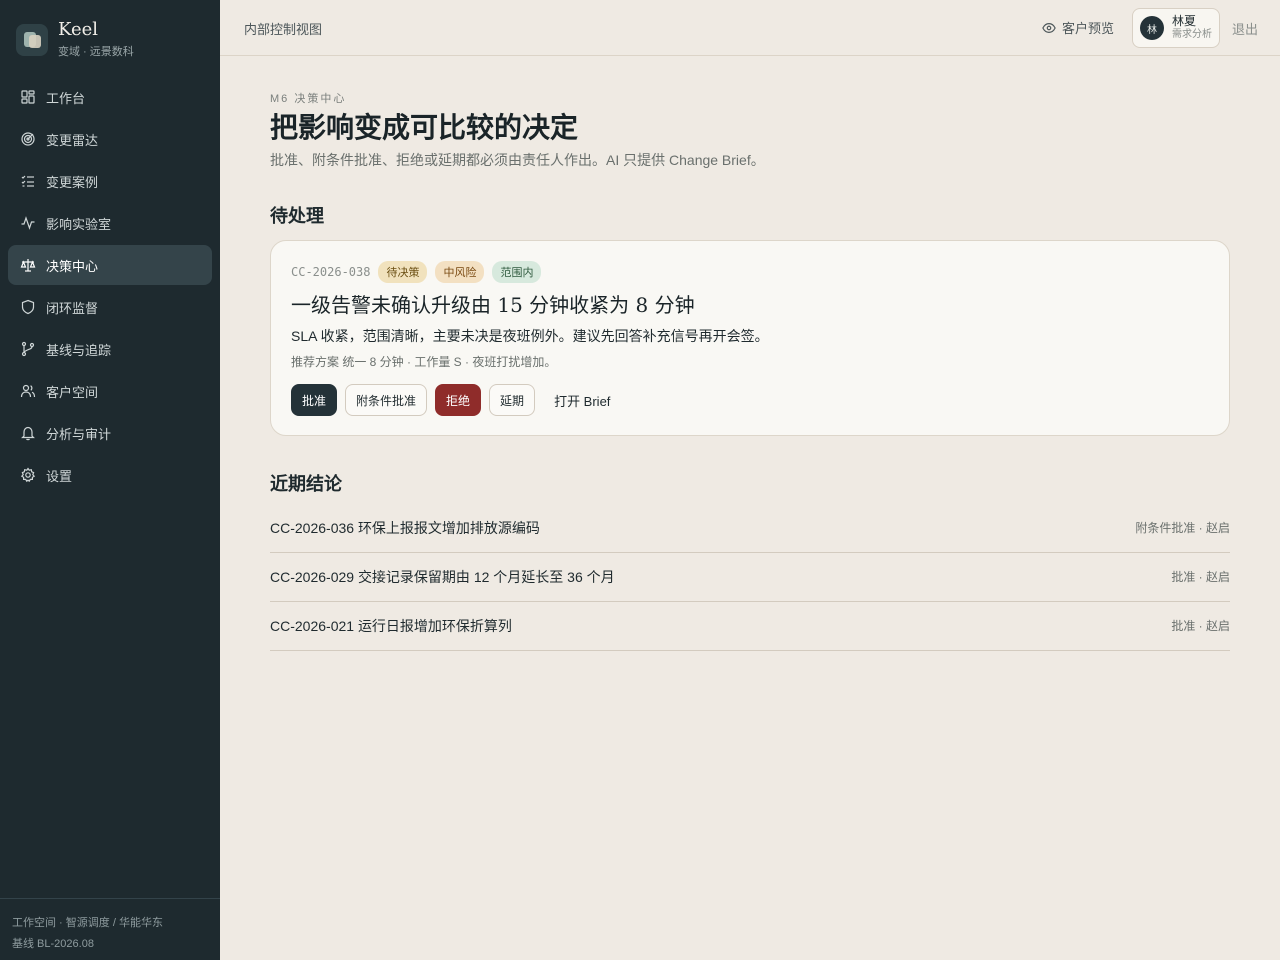 This screenshot has width=1280, height=960. I want to click on page-eyebrow: M6 决策中心, so click(308, 99).